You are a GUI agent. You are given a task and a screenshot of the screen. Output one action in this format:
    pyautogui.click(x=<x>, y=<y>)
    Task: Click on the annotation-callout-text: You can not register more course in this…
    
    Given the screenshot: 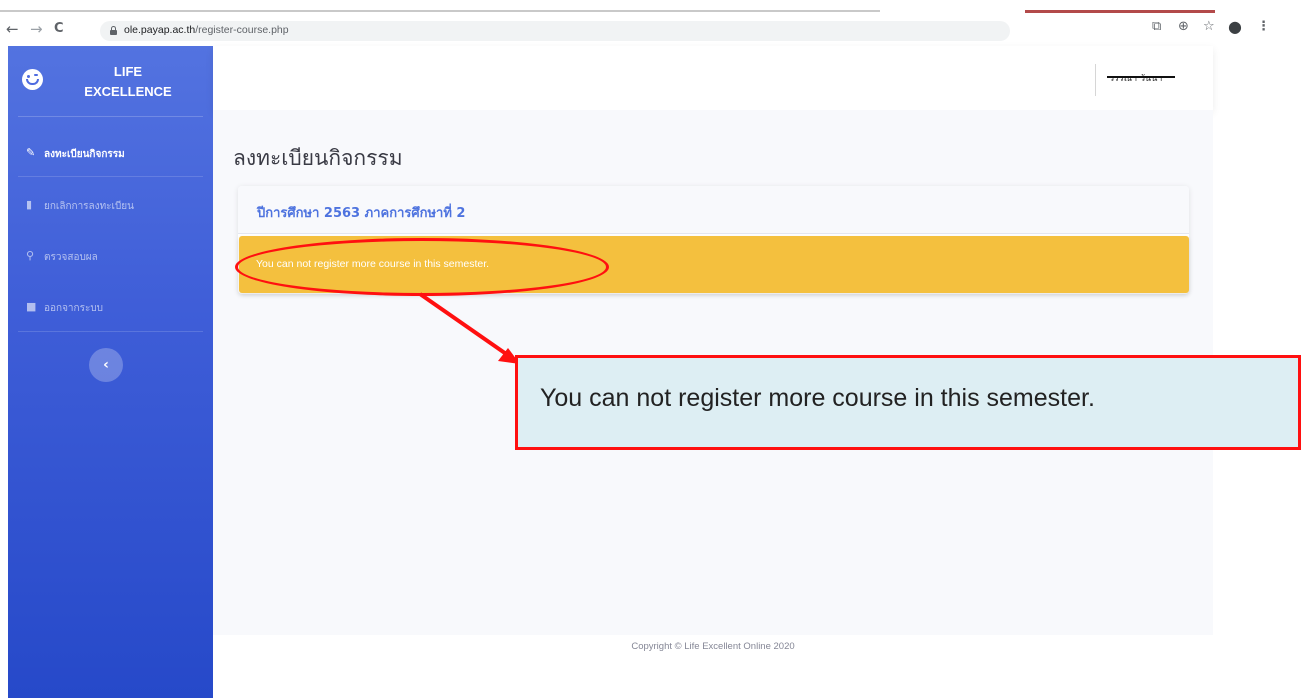 What is the action you would take?
    pyautogui.click(x=817, y=398)
    